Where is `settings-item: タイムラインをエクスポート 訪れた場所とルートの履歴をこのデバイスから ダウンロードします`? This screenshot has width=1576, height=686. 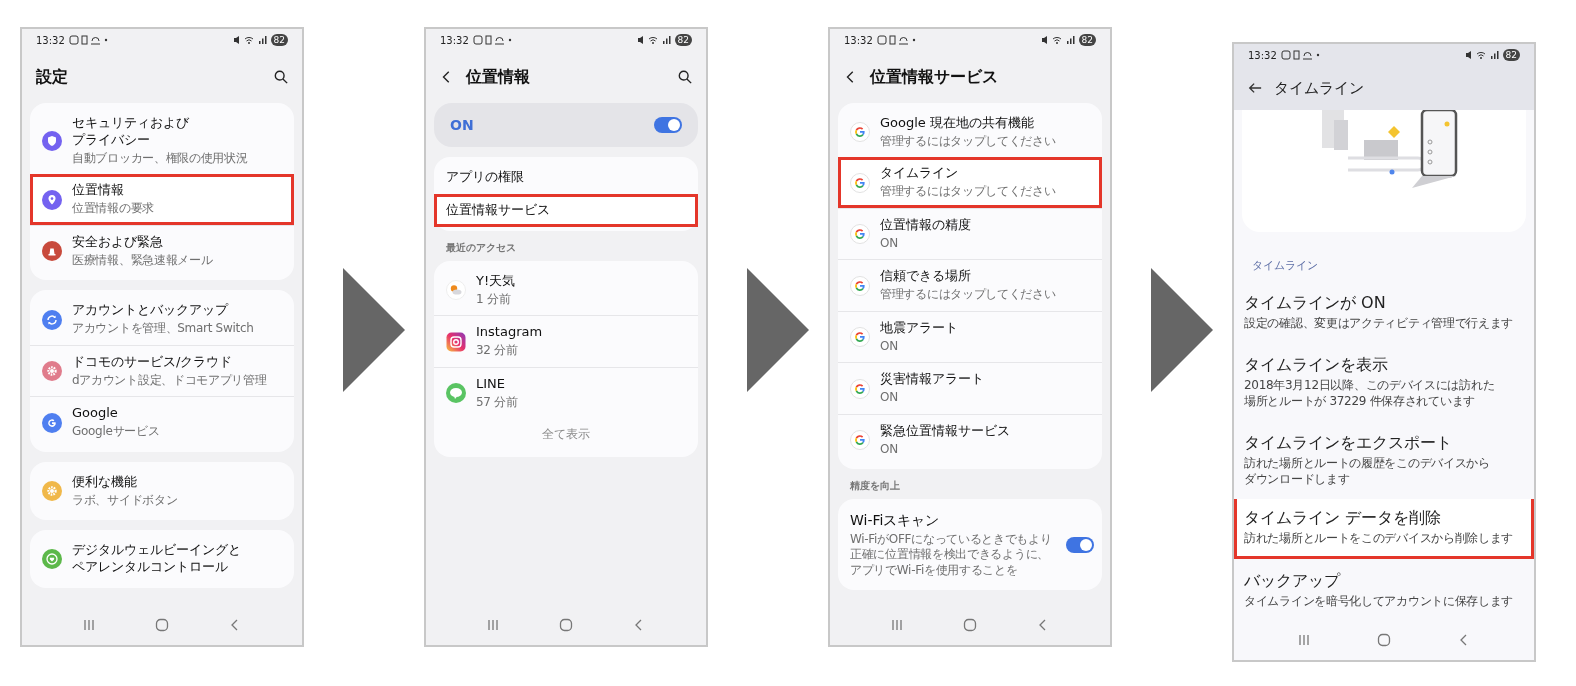 settings-item: タイムラインをエクスポート 訪れた場所とルートの履歴をこのデバイスから ダウンロードします is located at coordinates (1384, 460).